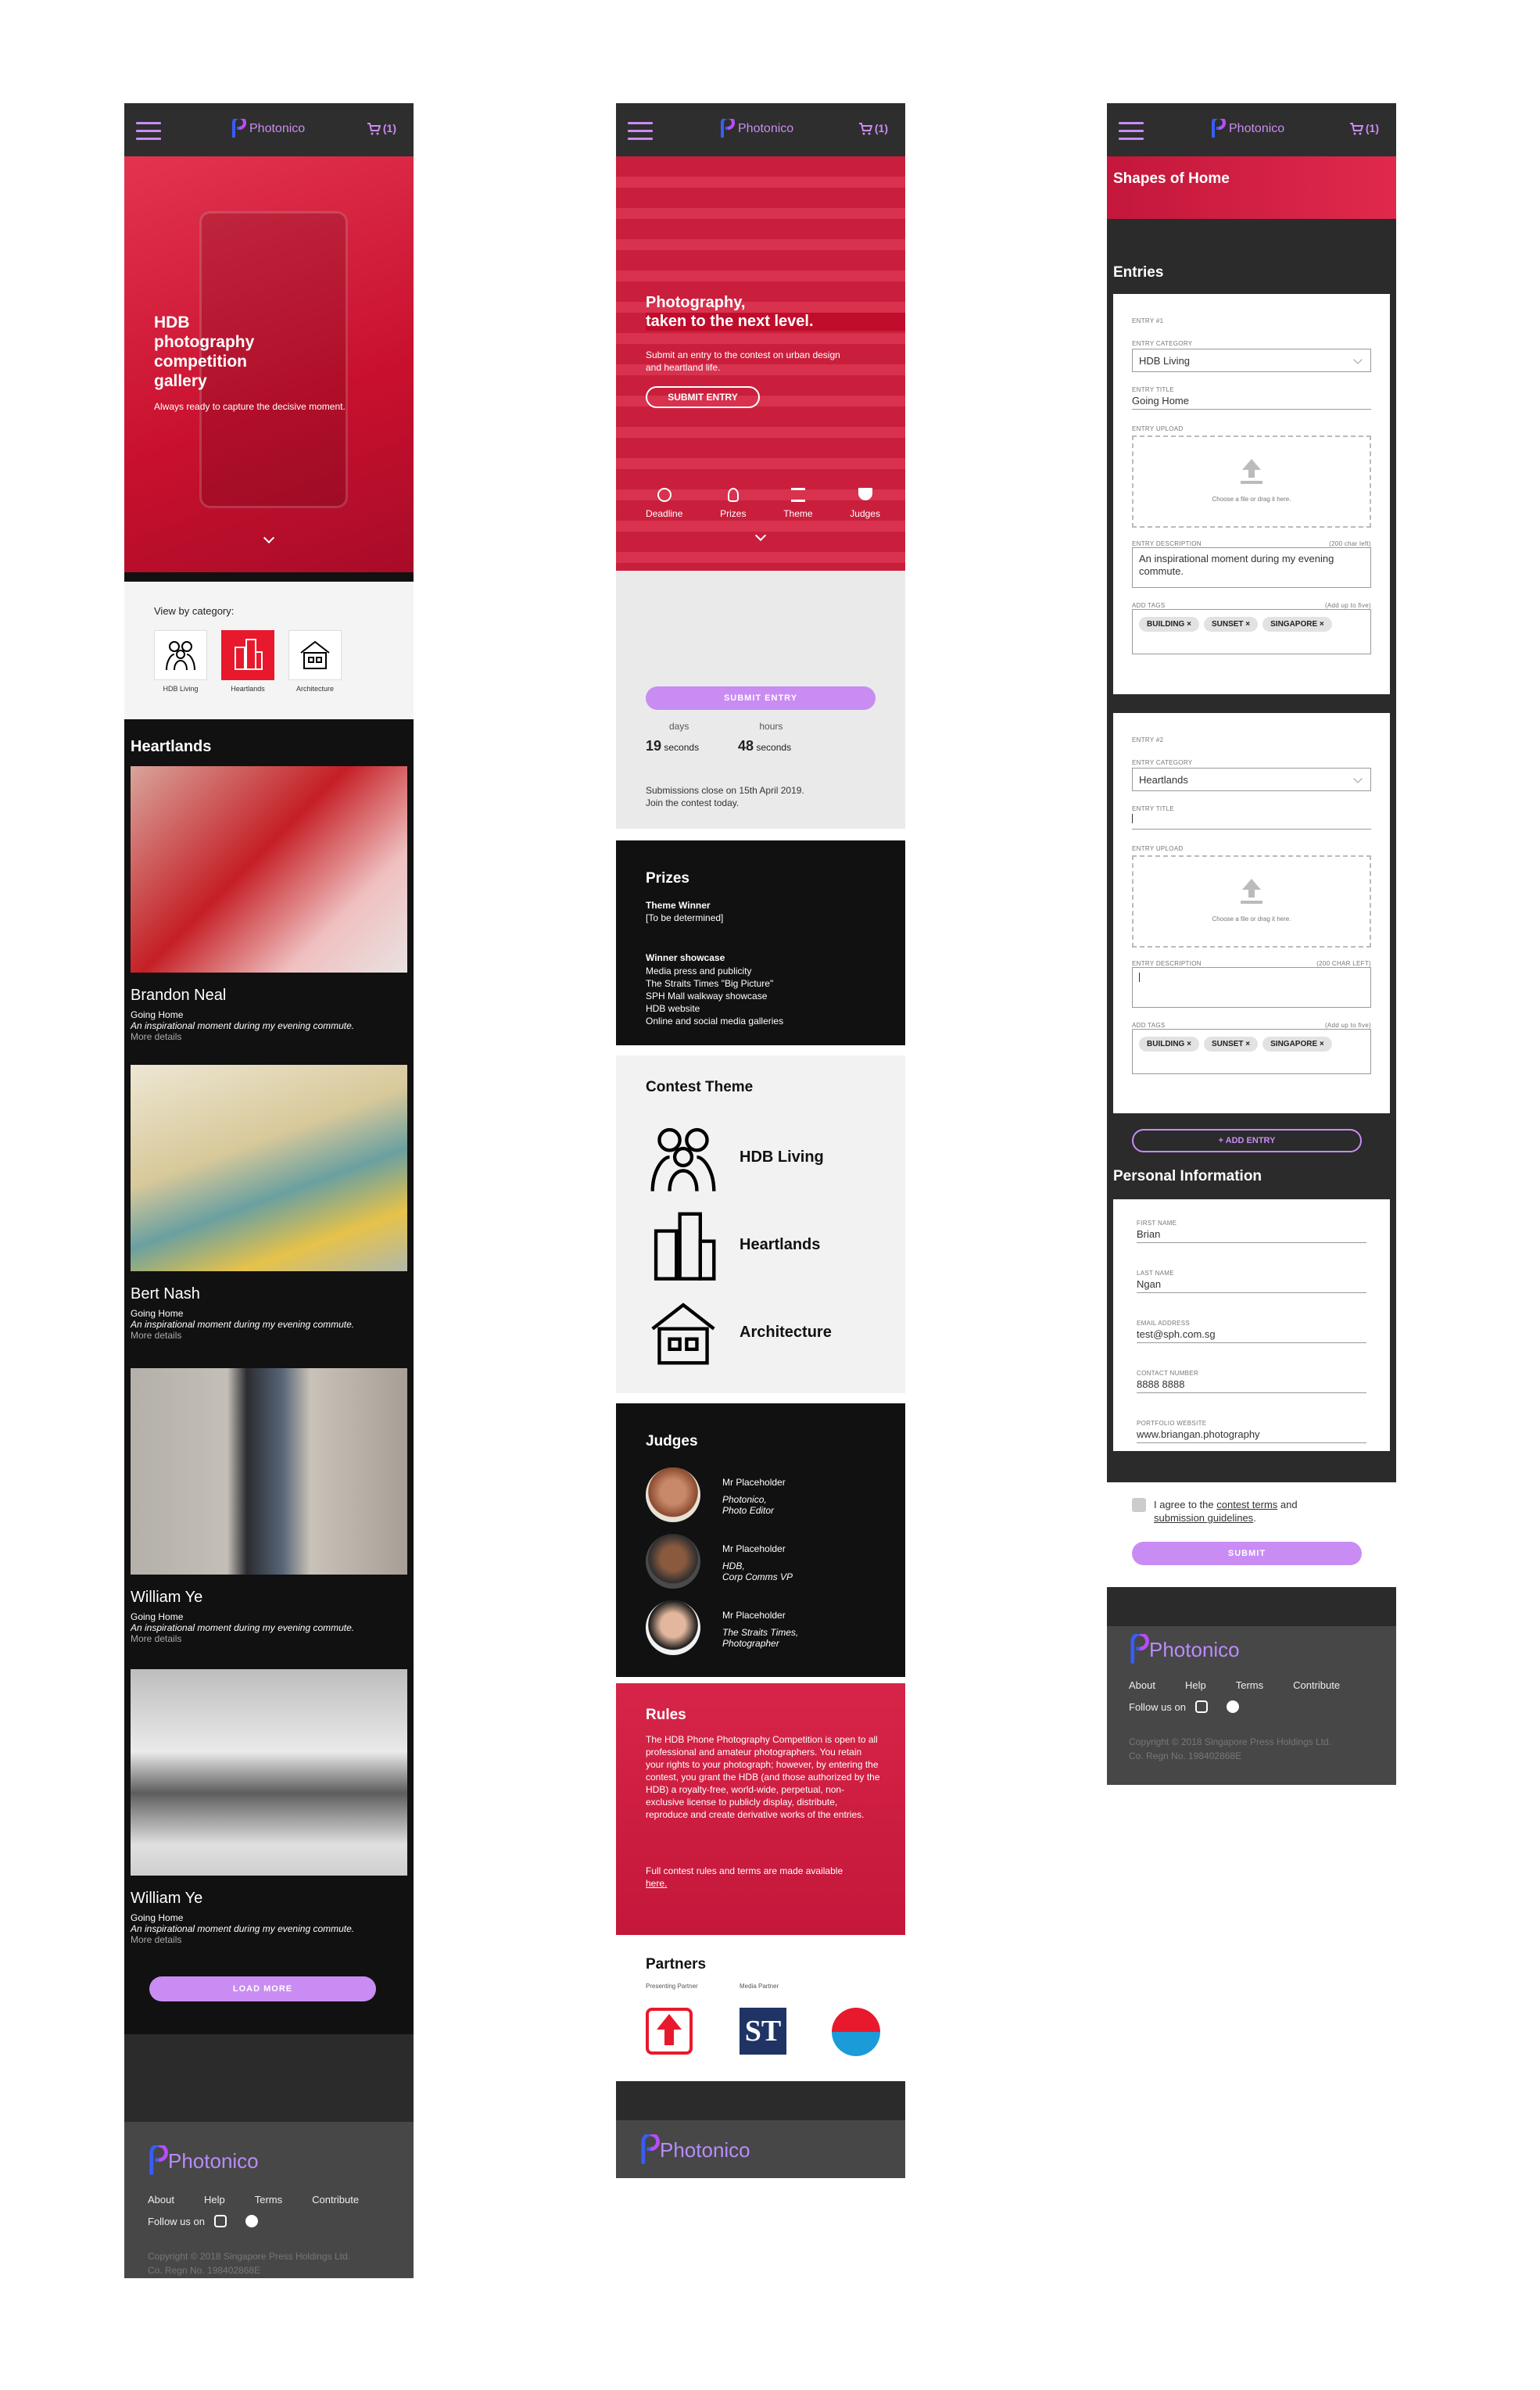 Image resolution: width=1540 pixels, height=2390 pixels. I want to click on nav-prizes: Prizes, so click(733, 504).